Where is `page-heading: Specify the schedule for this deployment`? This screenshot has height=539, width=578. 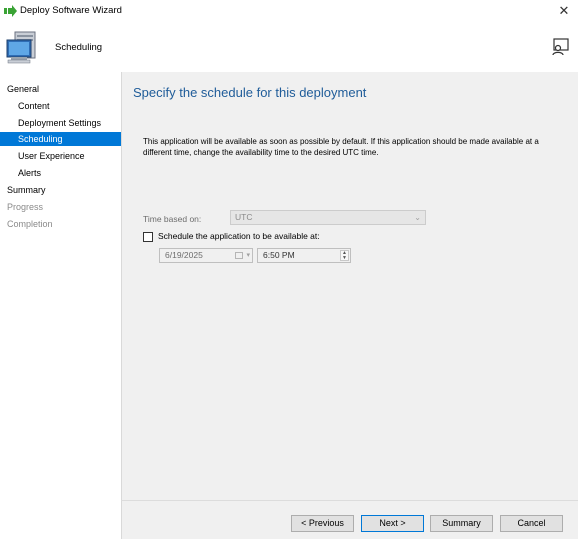
page-heading: Specify the schedule for this deployment is located at coordinates (250, 92).